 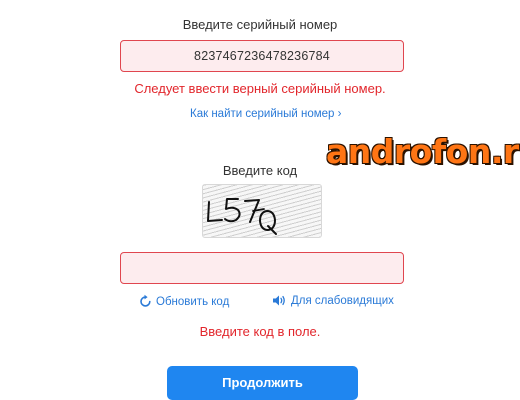 What do you see at coordinates (262, 268) in the screenshot?
I see `captcha-code-input` at bounding box center [262, 268].